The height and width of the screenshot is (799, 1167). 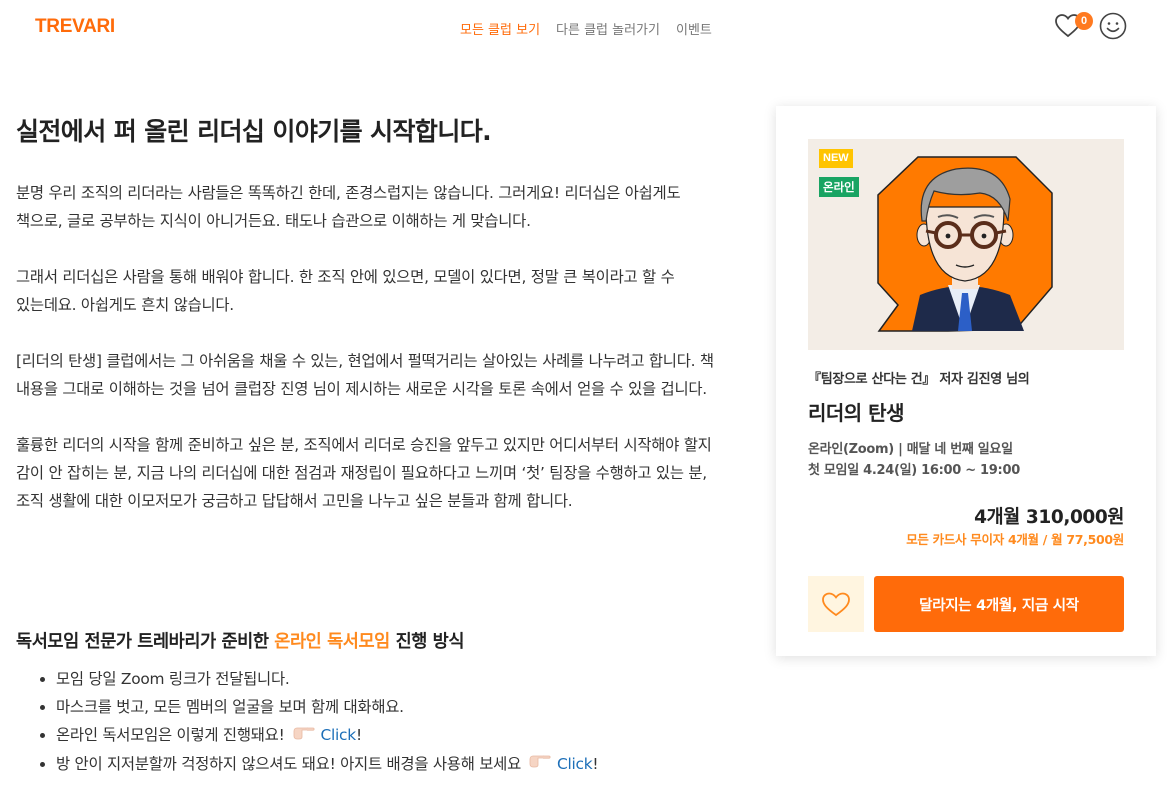 What do you see at coordinates (173, 679) in the screenshot?
I see `list-item-text: 모임 당일 Zoom 링크가 전달됩니다.` at bounding box center [173, 679].